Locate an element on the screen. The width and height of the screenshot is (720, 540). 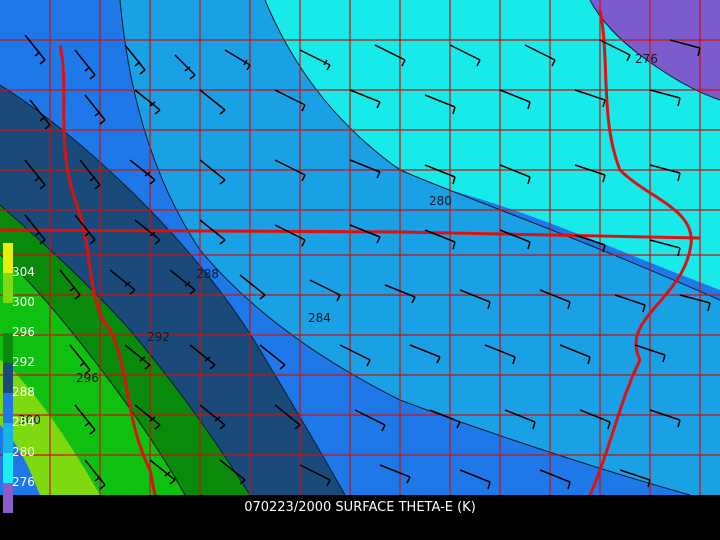
contour-label-288: 288 is located at coordinates (207, 274).